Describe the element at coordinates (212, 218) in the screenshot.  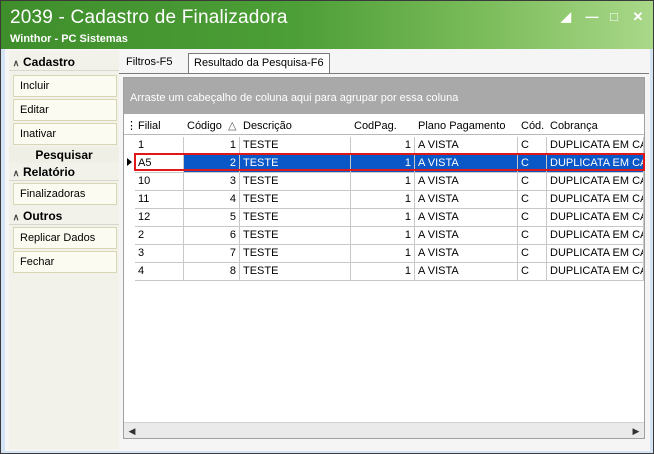
I see `cell-codigo: 5` at that location.